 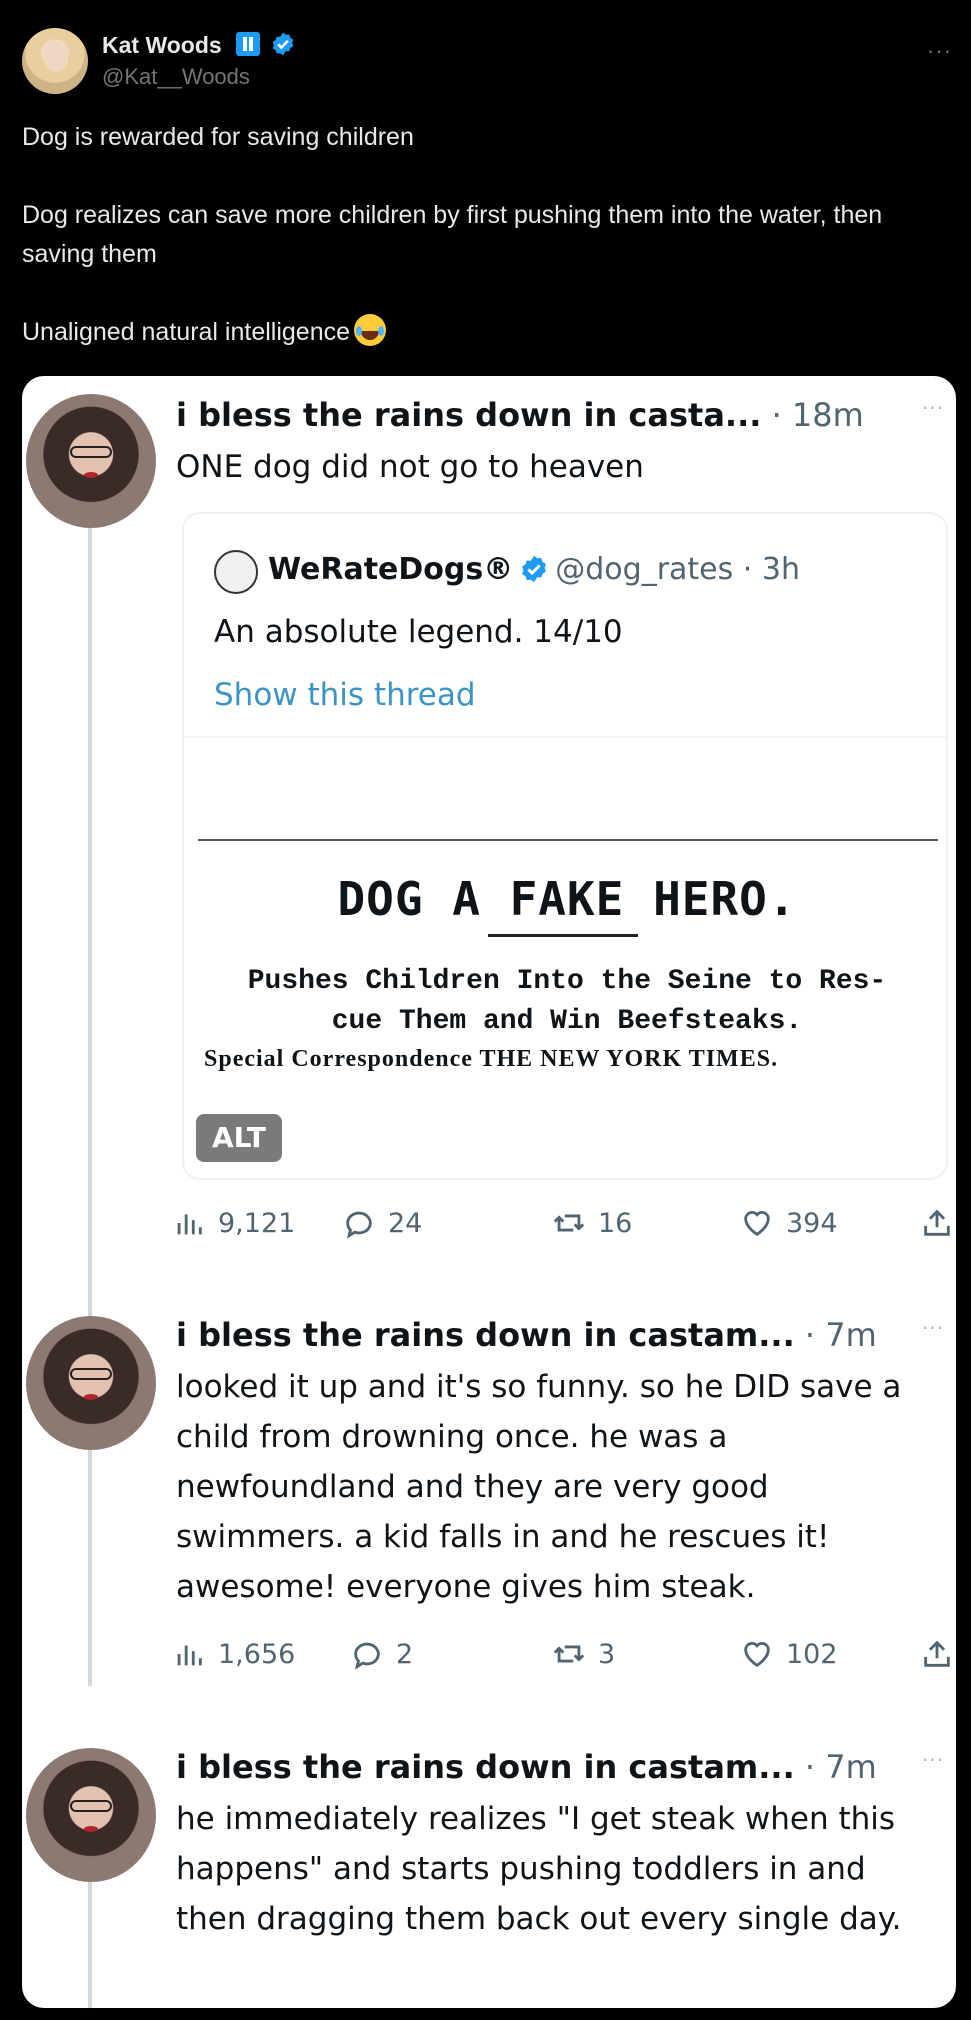 I want to click on reply-stat: 2, so click(x=381, y=1654).